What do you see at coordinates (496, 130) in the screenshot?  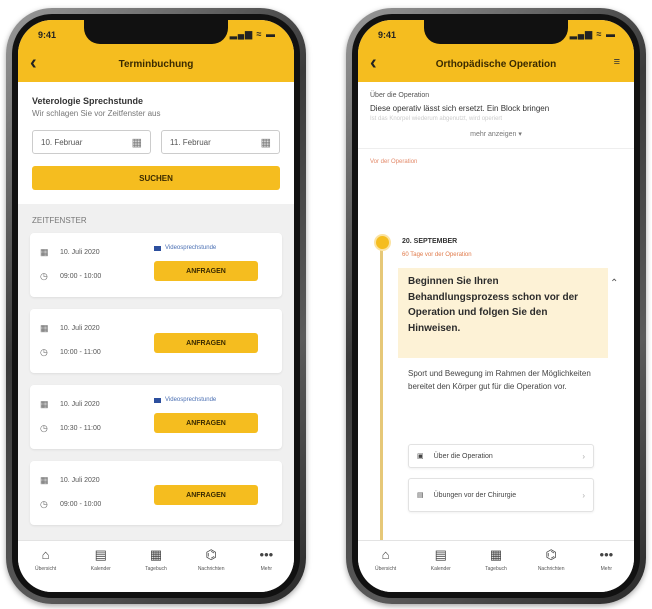 I see `show-more-link: mehr anzeigen ▾` at bounding box center [496, 130].